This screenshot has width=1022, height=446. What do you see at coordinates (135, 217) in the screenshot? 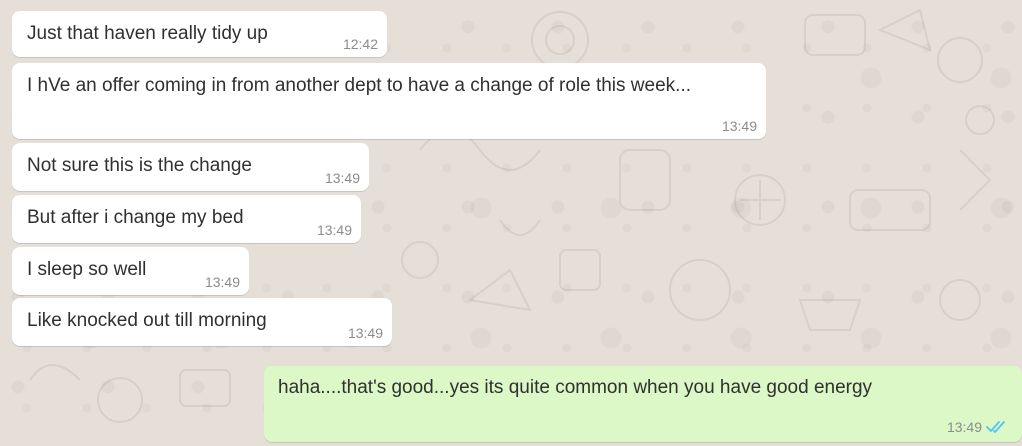
I see `message-text: But after i change my bed` at bounding box center [135, 217].